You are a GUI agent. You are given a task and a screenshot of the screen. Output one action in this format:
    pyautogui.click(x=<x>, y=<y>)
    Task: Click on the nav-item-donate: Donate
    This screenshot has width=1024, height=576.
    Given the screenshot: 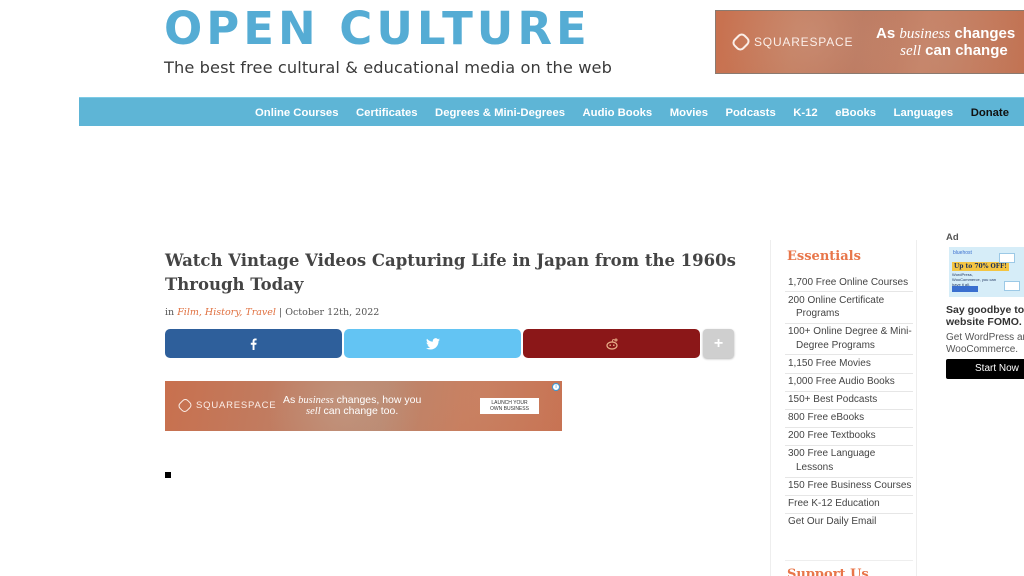 What is the action you would take?
    pyautogui.click(x=990, y=113)
    